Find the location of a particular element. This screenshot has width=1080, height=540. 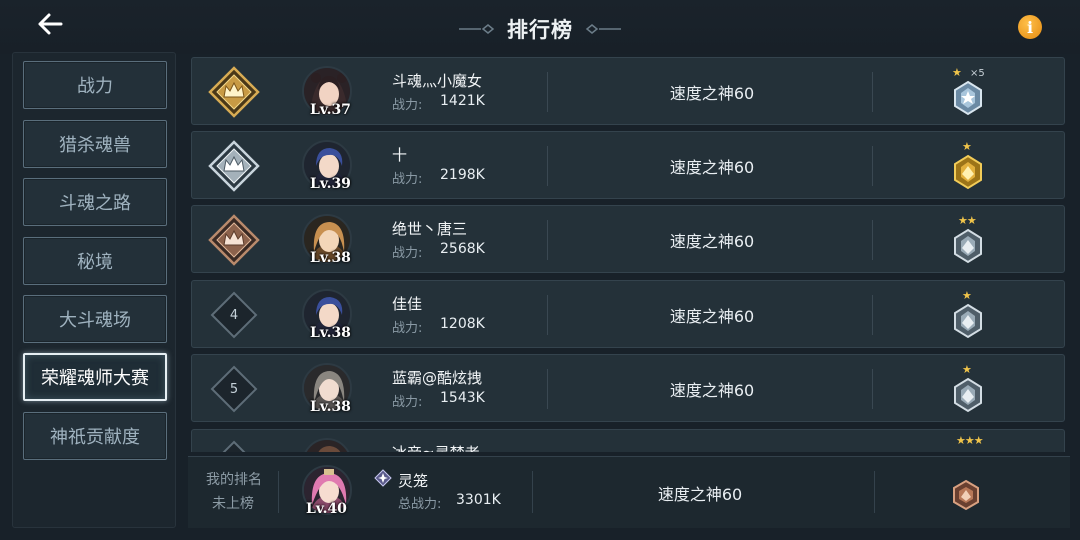

my-power-value: 3301K is located at coordinates (478, 500).